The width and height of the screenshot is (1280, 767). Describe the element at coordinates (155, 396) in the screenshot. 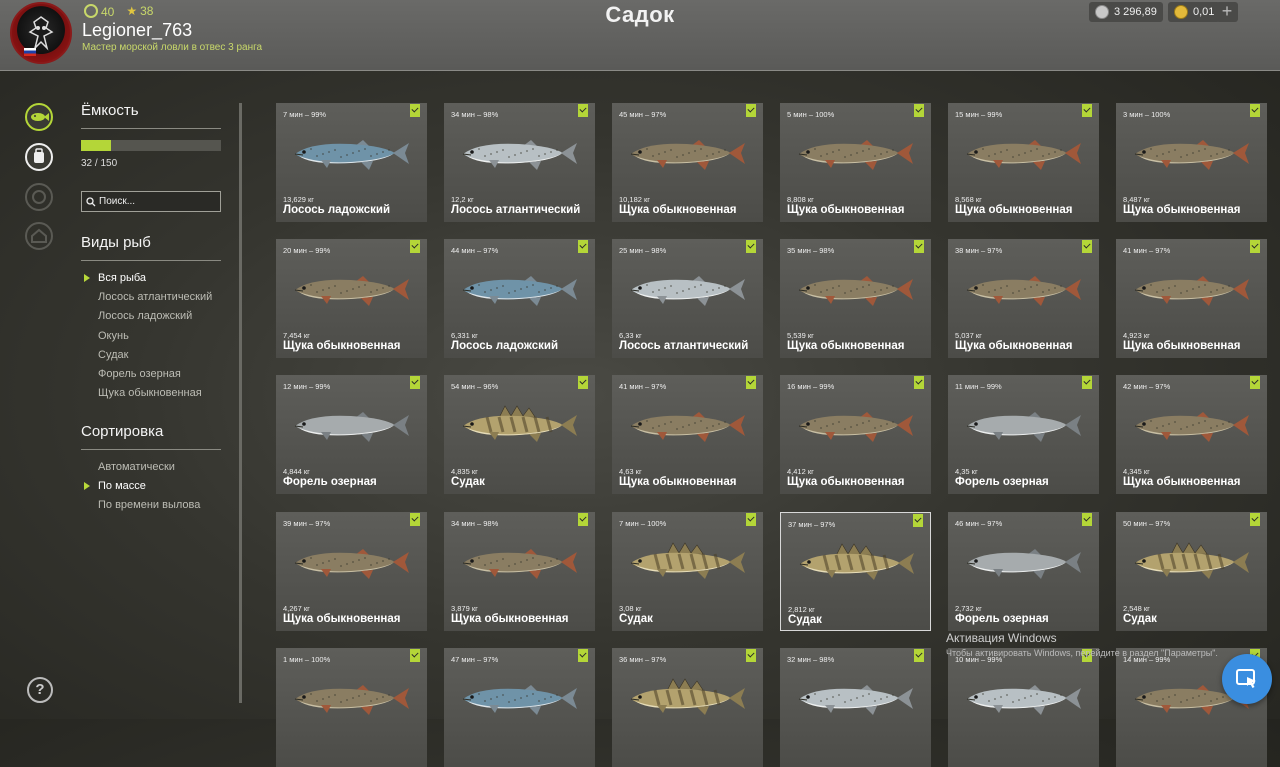

I see `species-filter-item: Щука обыкновенная` at that location.